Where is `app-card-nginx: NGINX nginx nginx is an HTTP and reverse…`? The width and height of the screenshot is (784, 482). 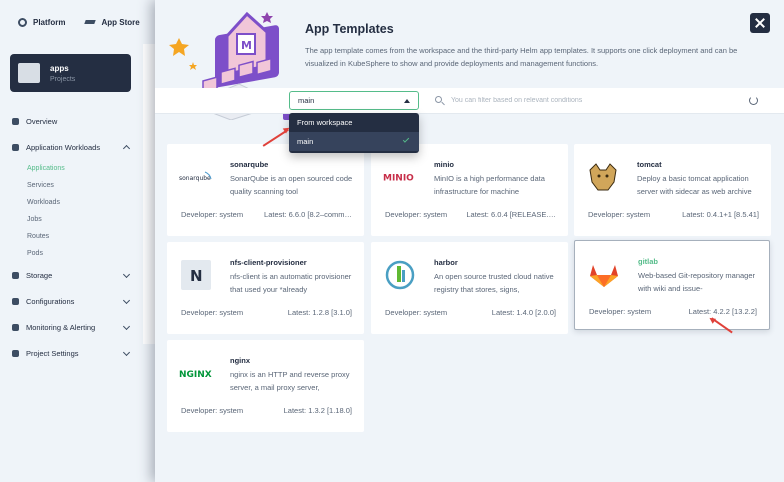
app-card-nginx: NGINX nginx nginx is an HTTP and reverse… is located at coordinates (265, 386).